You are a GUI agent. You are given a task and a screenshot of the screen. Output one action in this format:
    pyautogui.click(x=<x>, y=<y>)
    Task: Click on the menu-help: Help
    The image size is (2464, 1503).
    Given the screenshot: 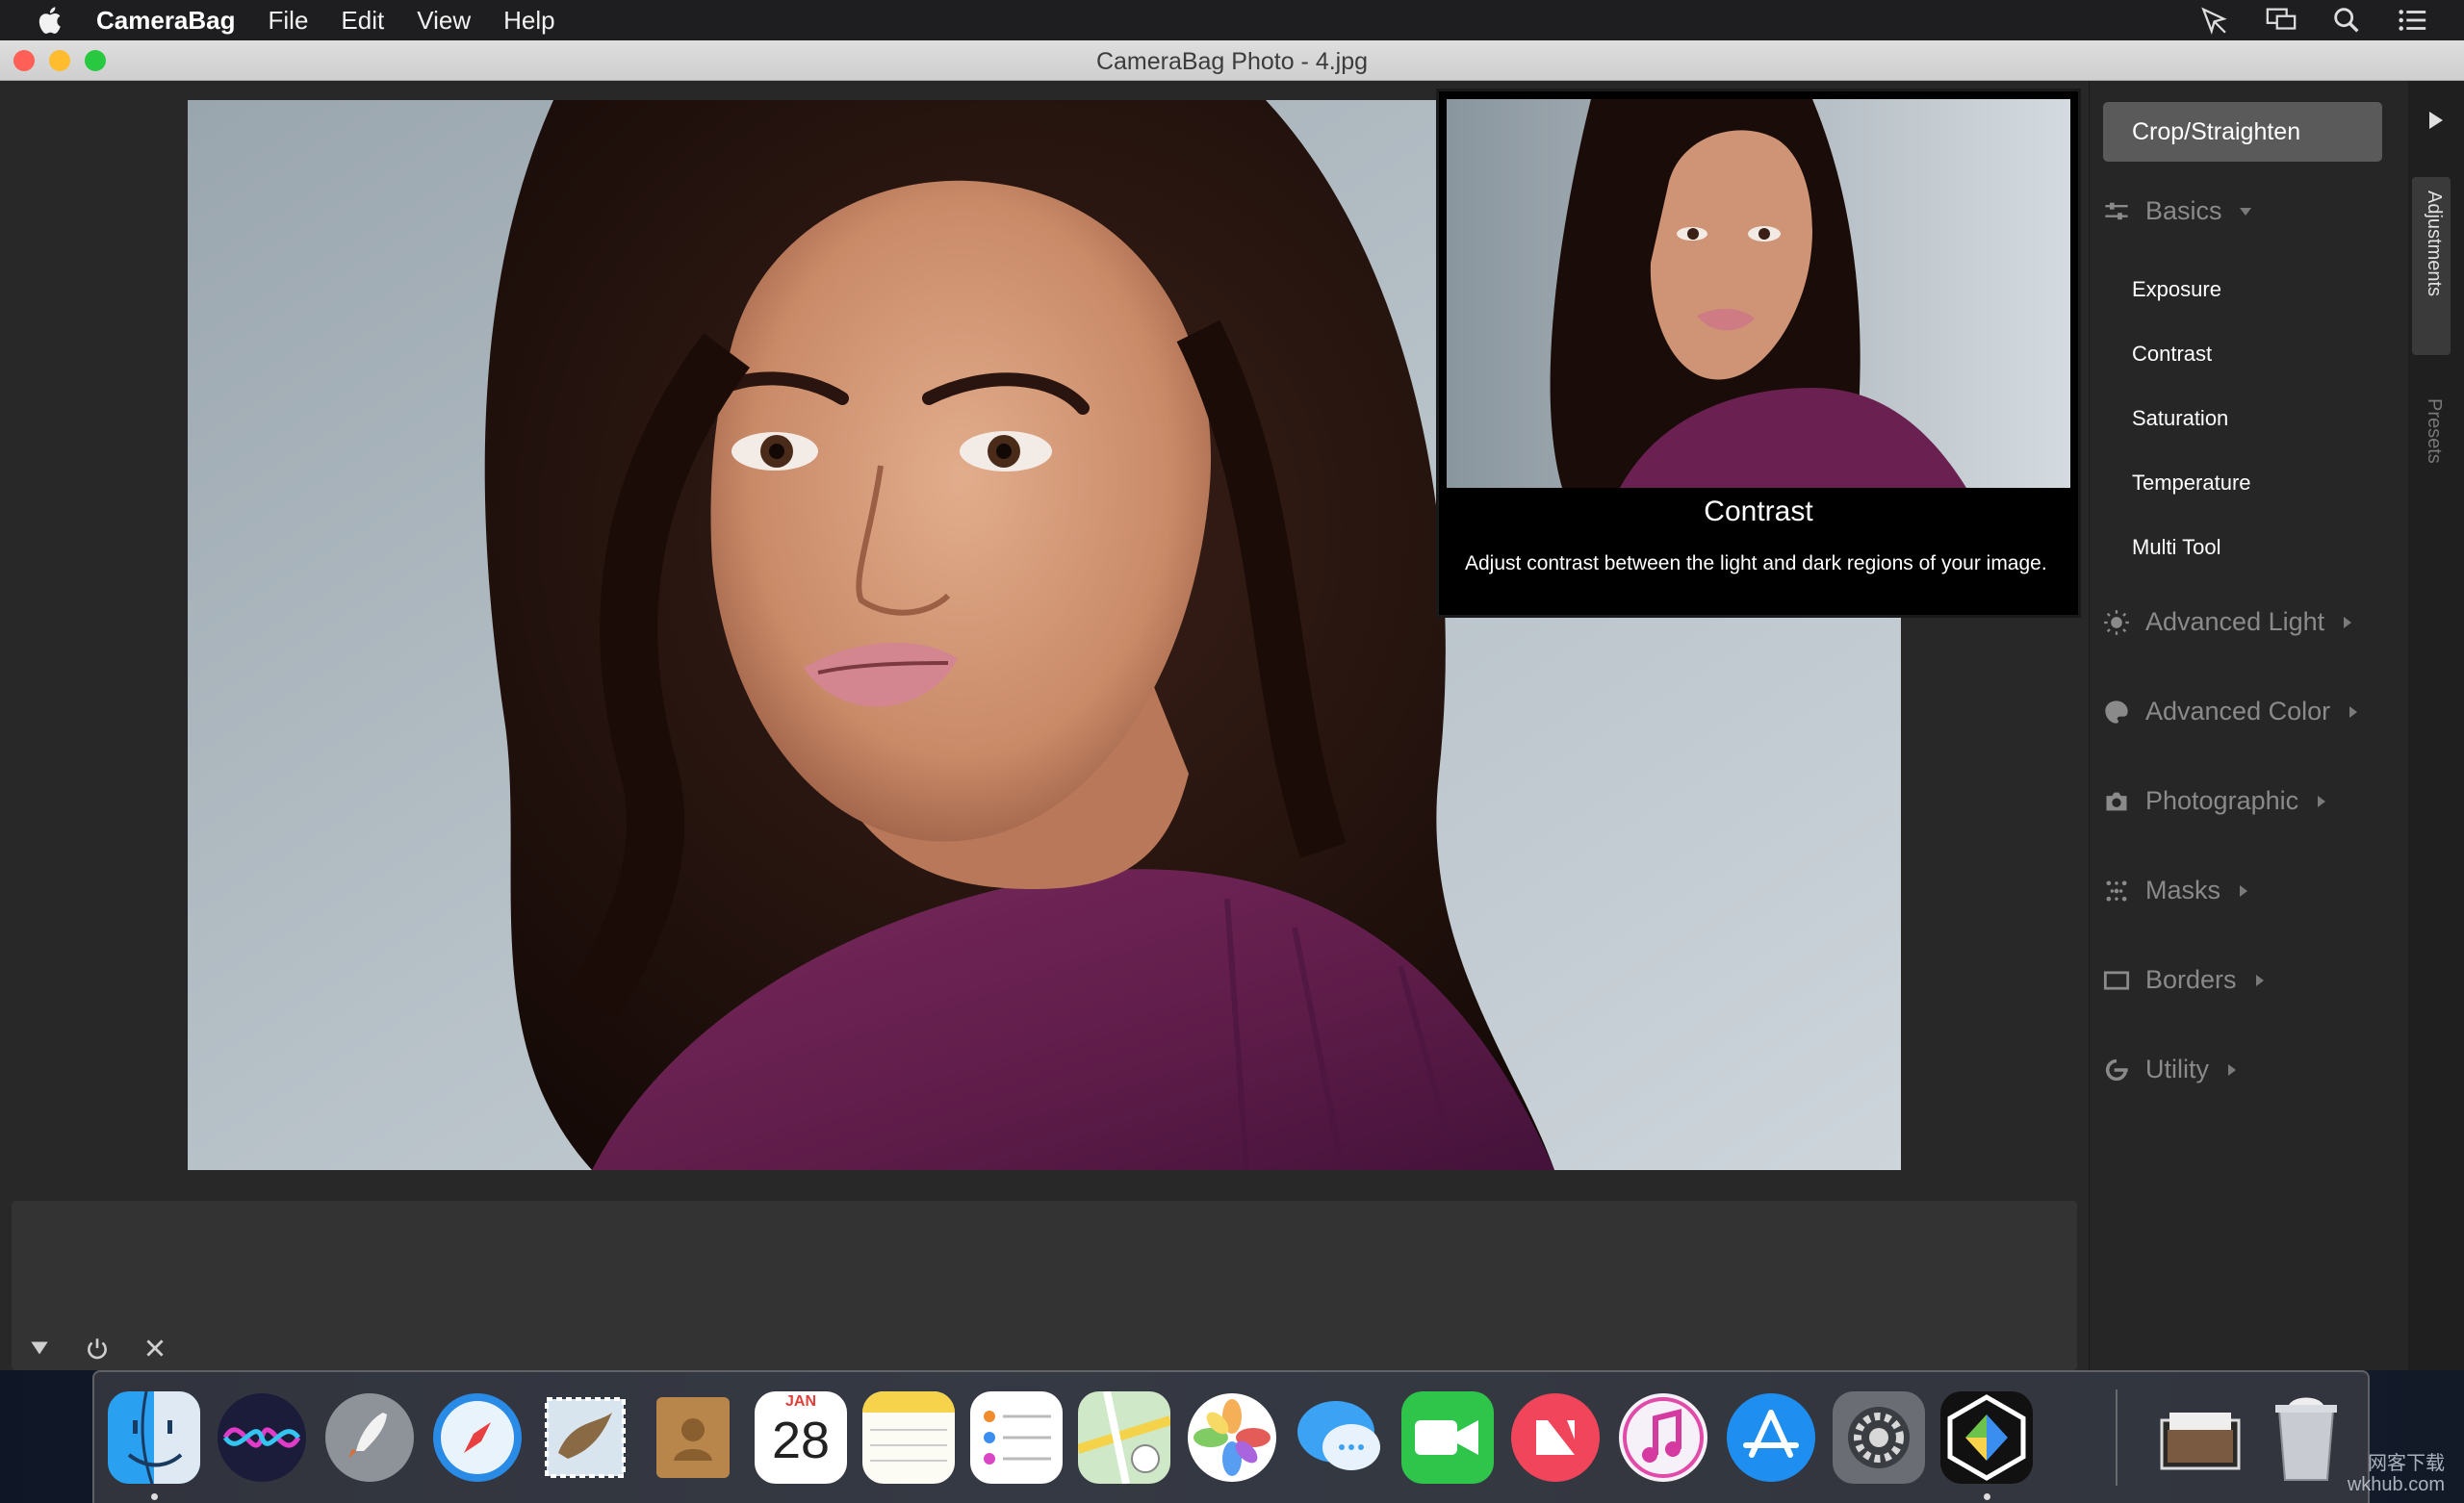 What is the action you would take?
    pyautogui.click(x=528, y=21)
    